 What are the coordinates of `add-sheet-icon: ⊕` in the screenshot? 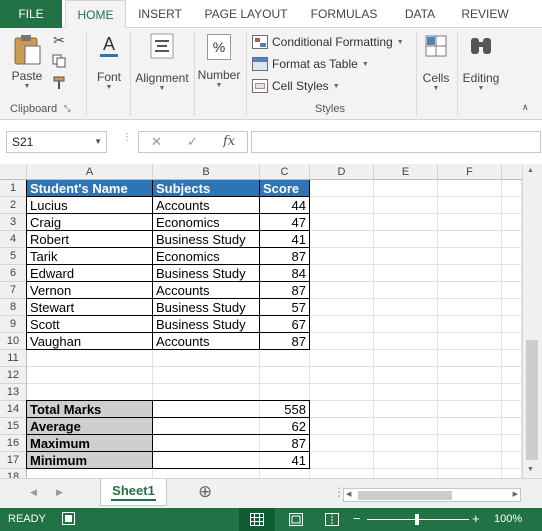 It's located at (205, 492).